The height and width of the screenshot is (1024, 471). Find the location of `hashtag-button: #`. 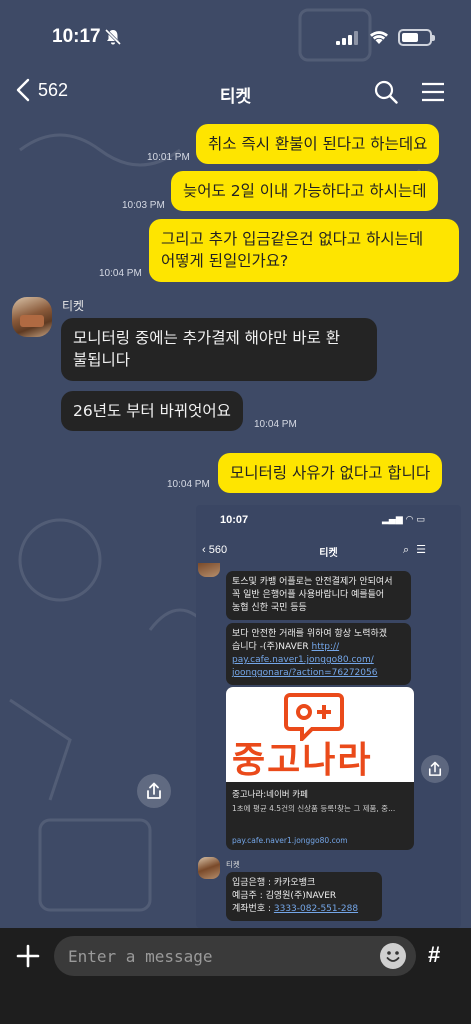

hashtag-button: # is located at coordinates (434, 955).